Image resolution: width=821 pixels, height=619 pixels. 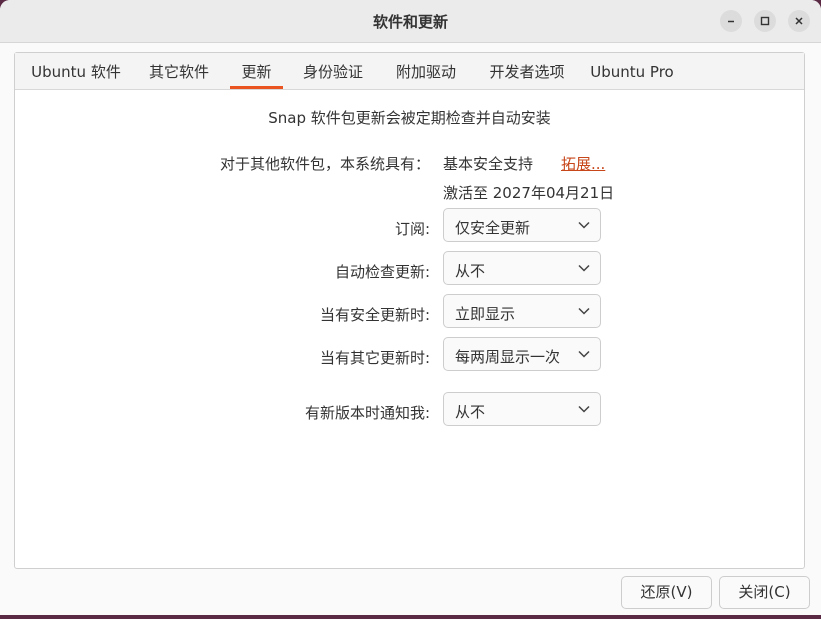 I want to click on new-version-dropdown: 从不, so click(x=522, y=409).